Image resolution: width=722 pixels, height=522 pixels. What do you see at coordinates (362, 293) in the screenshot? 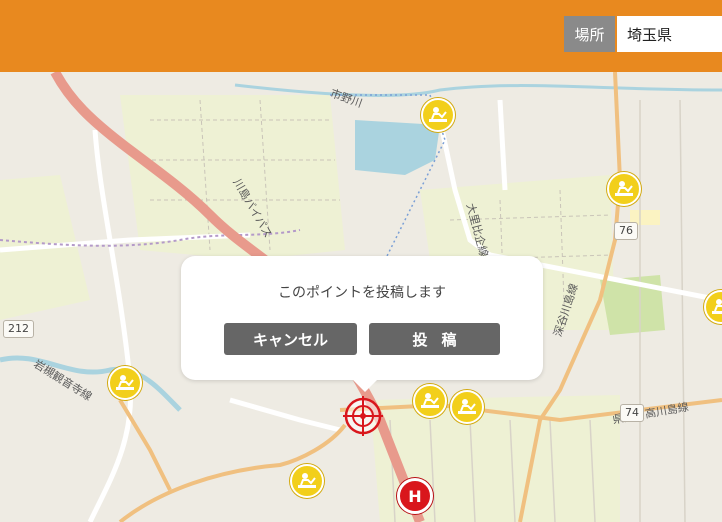
I see `popup-message: このポイントを投稿します` at bounding box center [362, 293].